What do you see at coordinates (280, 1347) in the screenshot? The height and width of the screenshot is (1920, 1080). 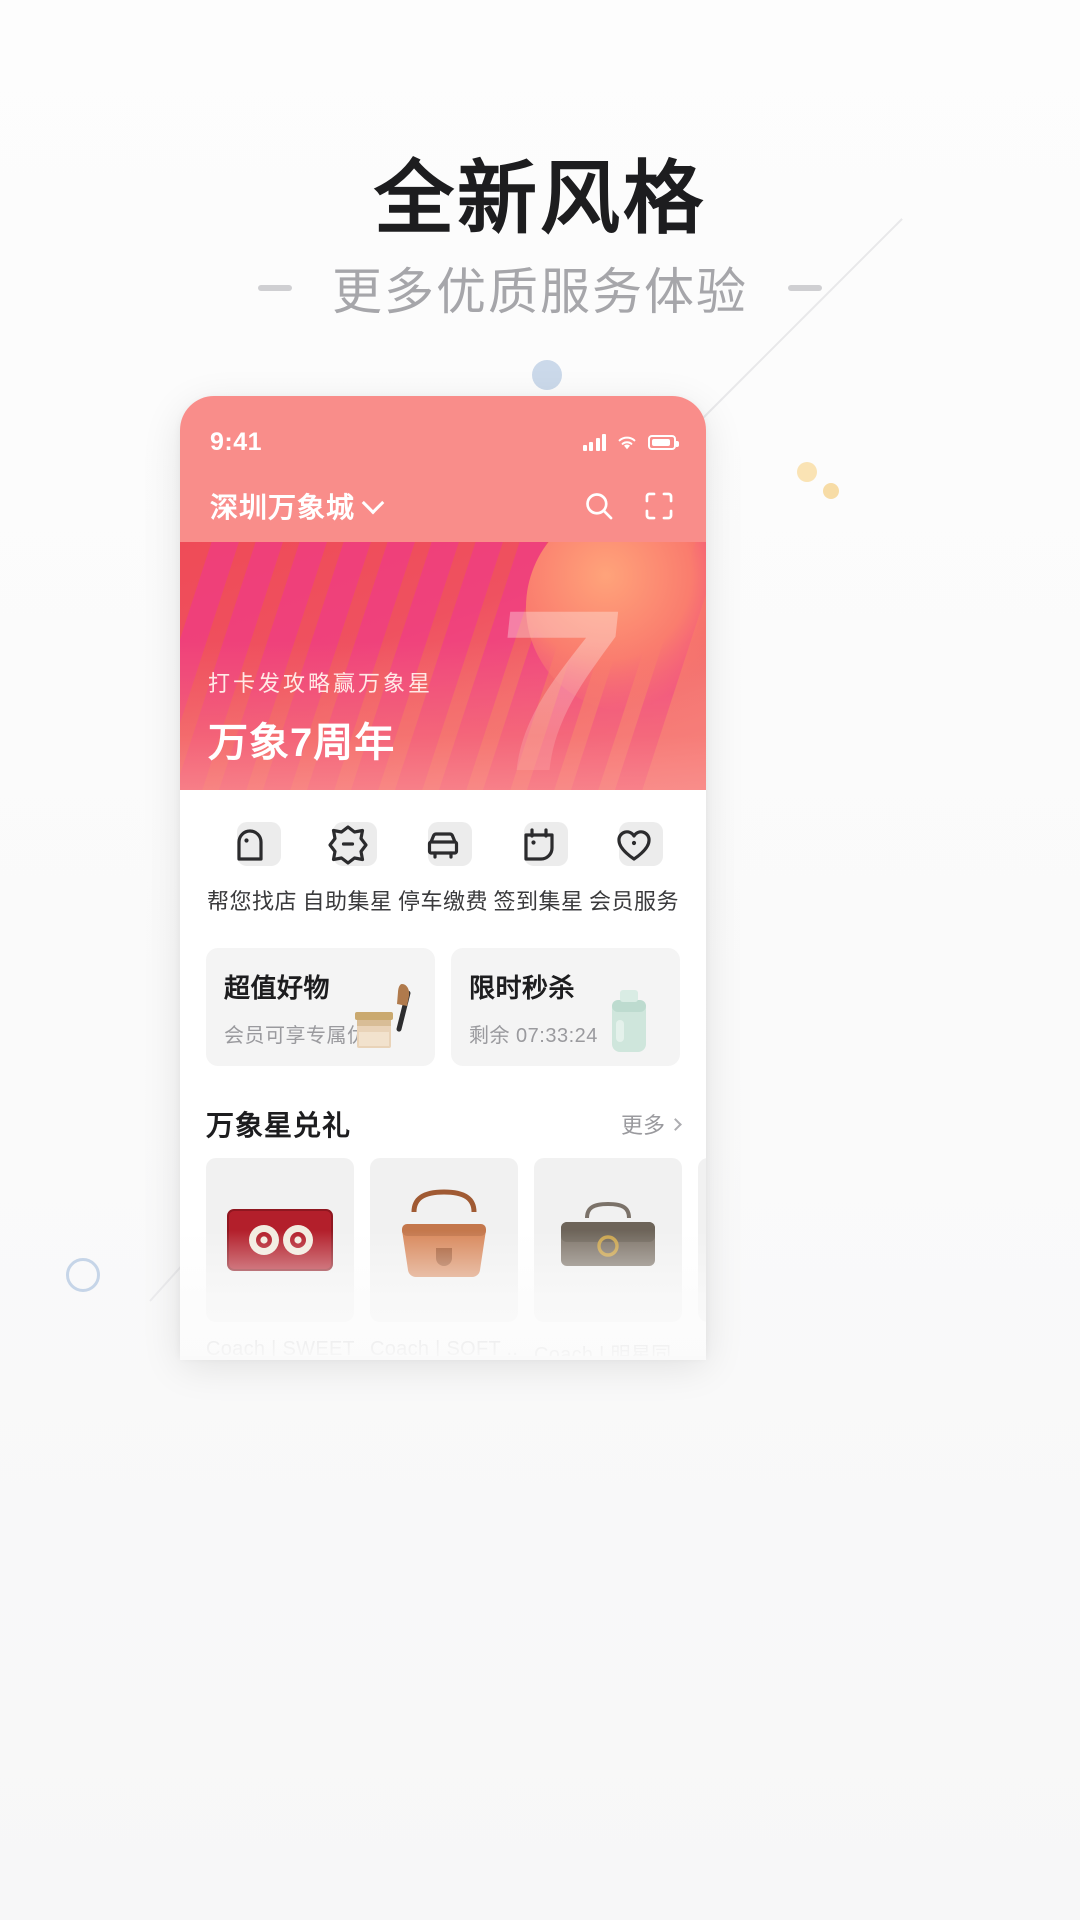 I see `product-name: Coach | SWEETIE` at bounding box center [280, 1347].